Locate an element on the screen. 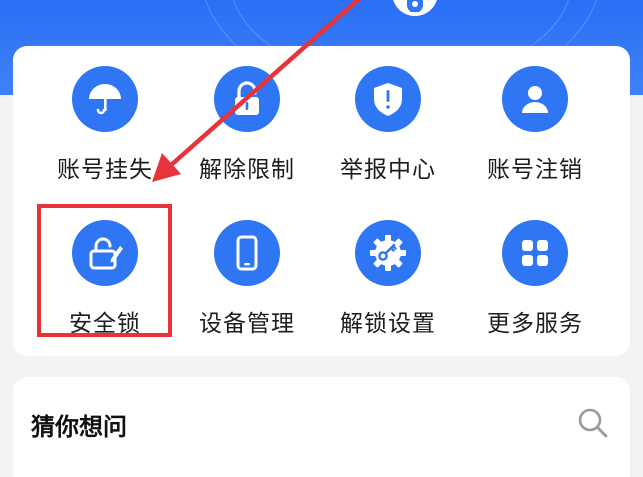 Image resolution: width=643 pixels, height=477 pixels. umbrella-icon is located at coordinates (105, 99).